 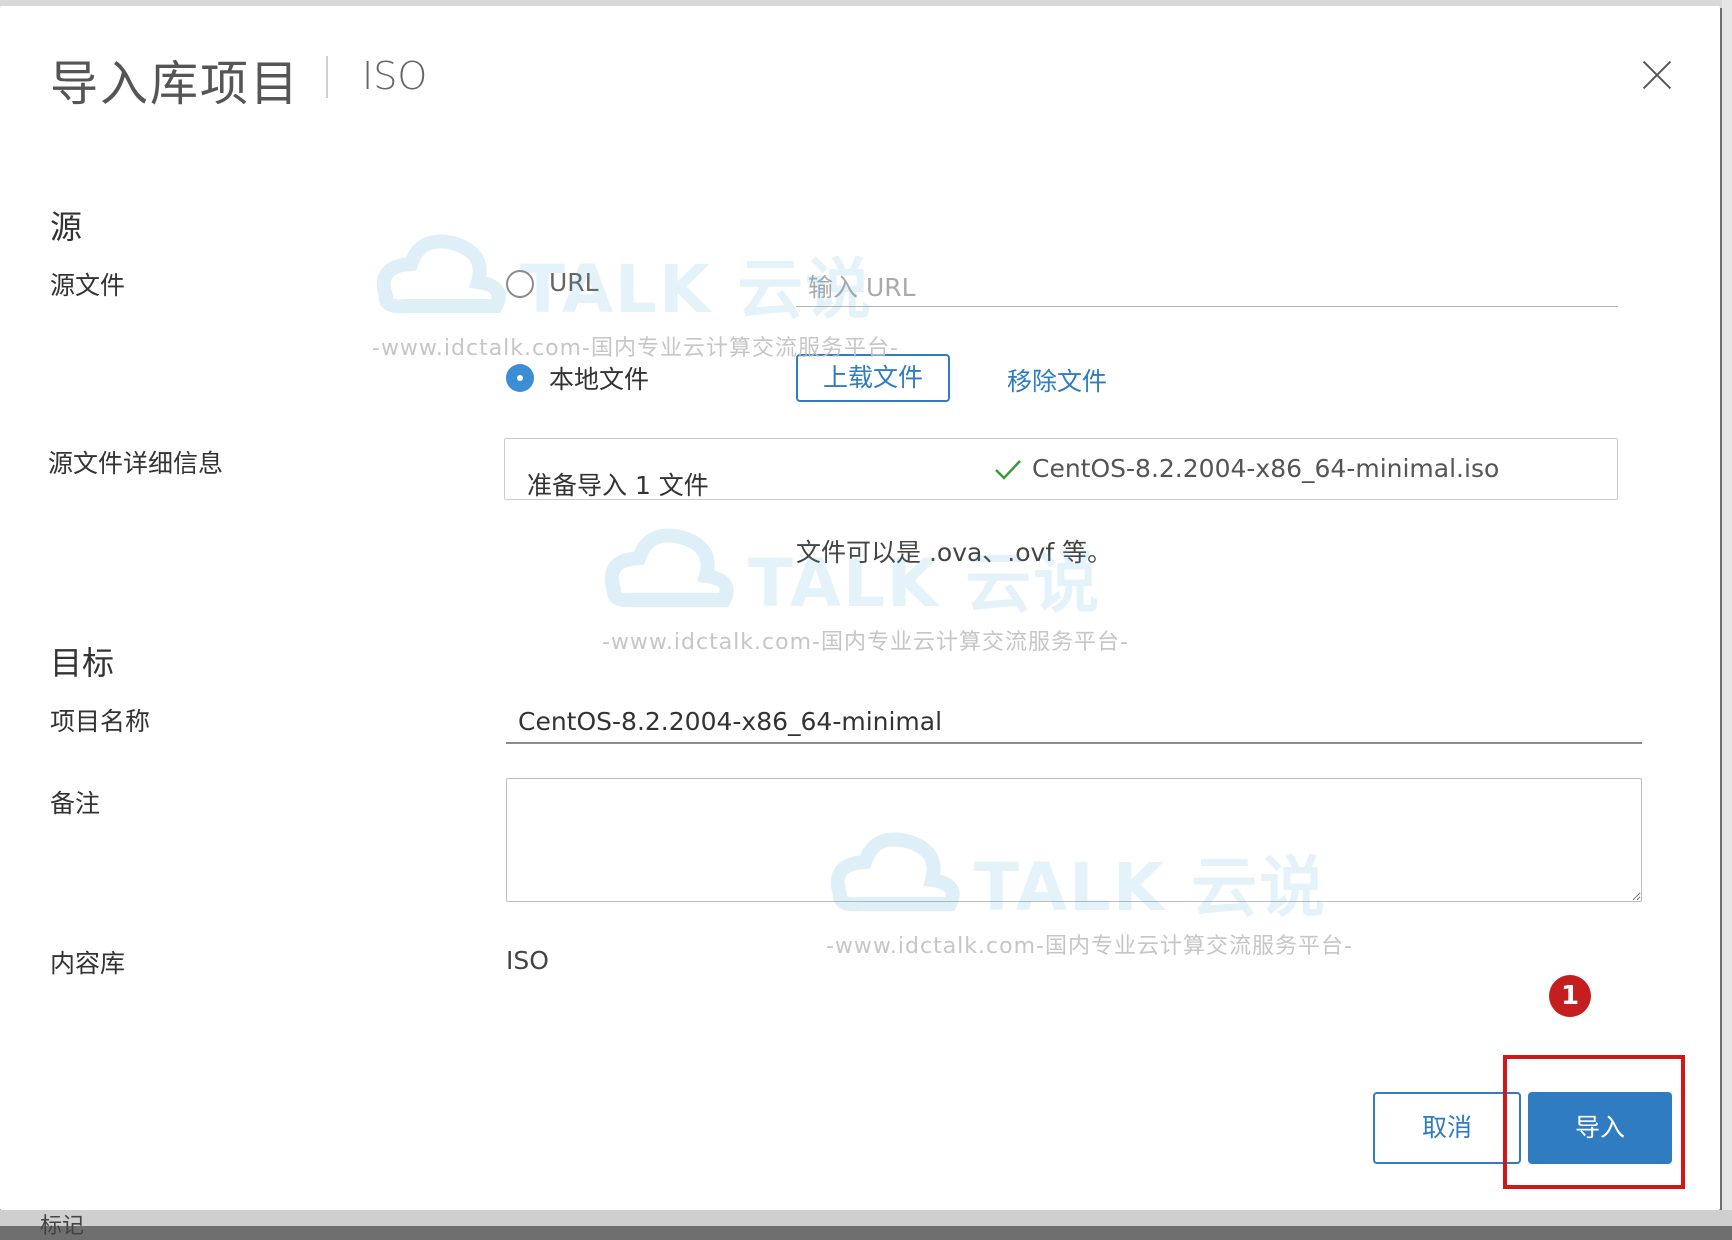 I want to click on source-file-label: 源文件, so click(x=88, y=285).